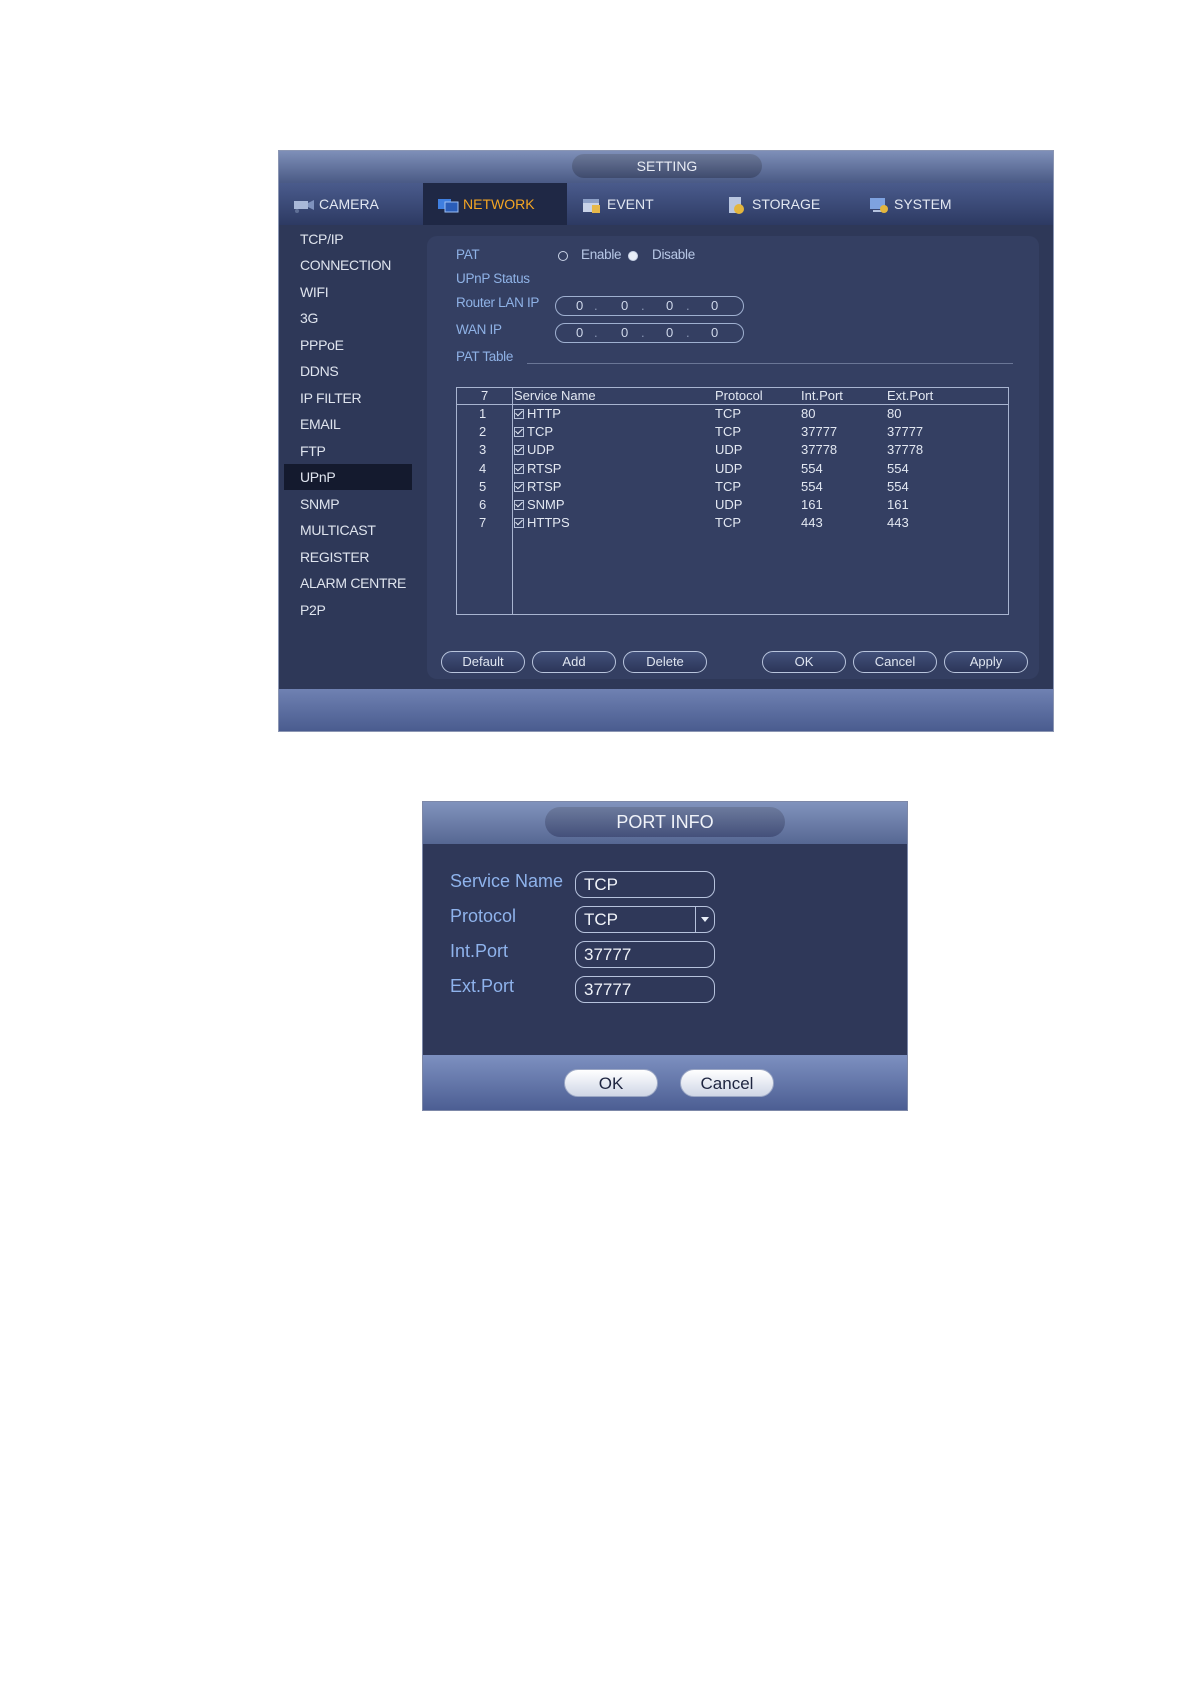 The width and height of the screenshot is (1191, 1684). Describe the element at coordinates (736, 206) in the screenshot. I see `storage-icon` at that location.